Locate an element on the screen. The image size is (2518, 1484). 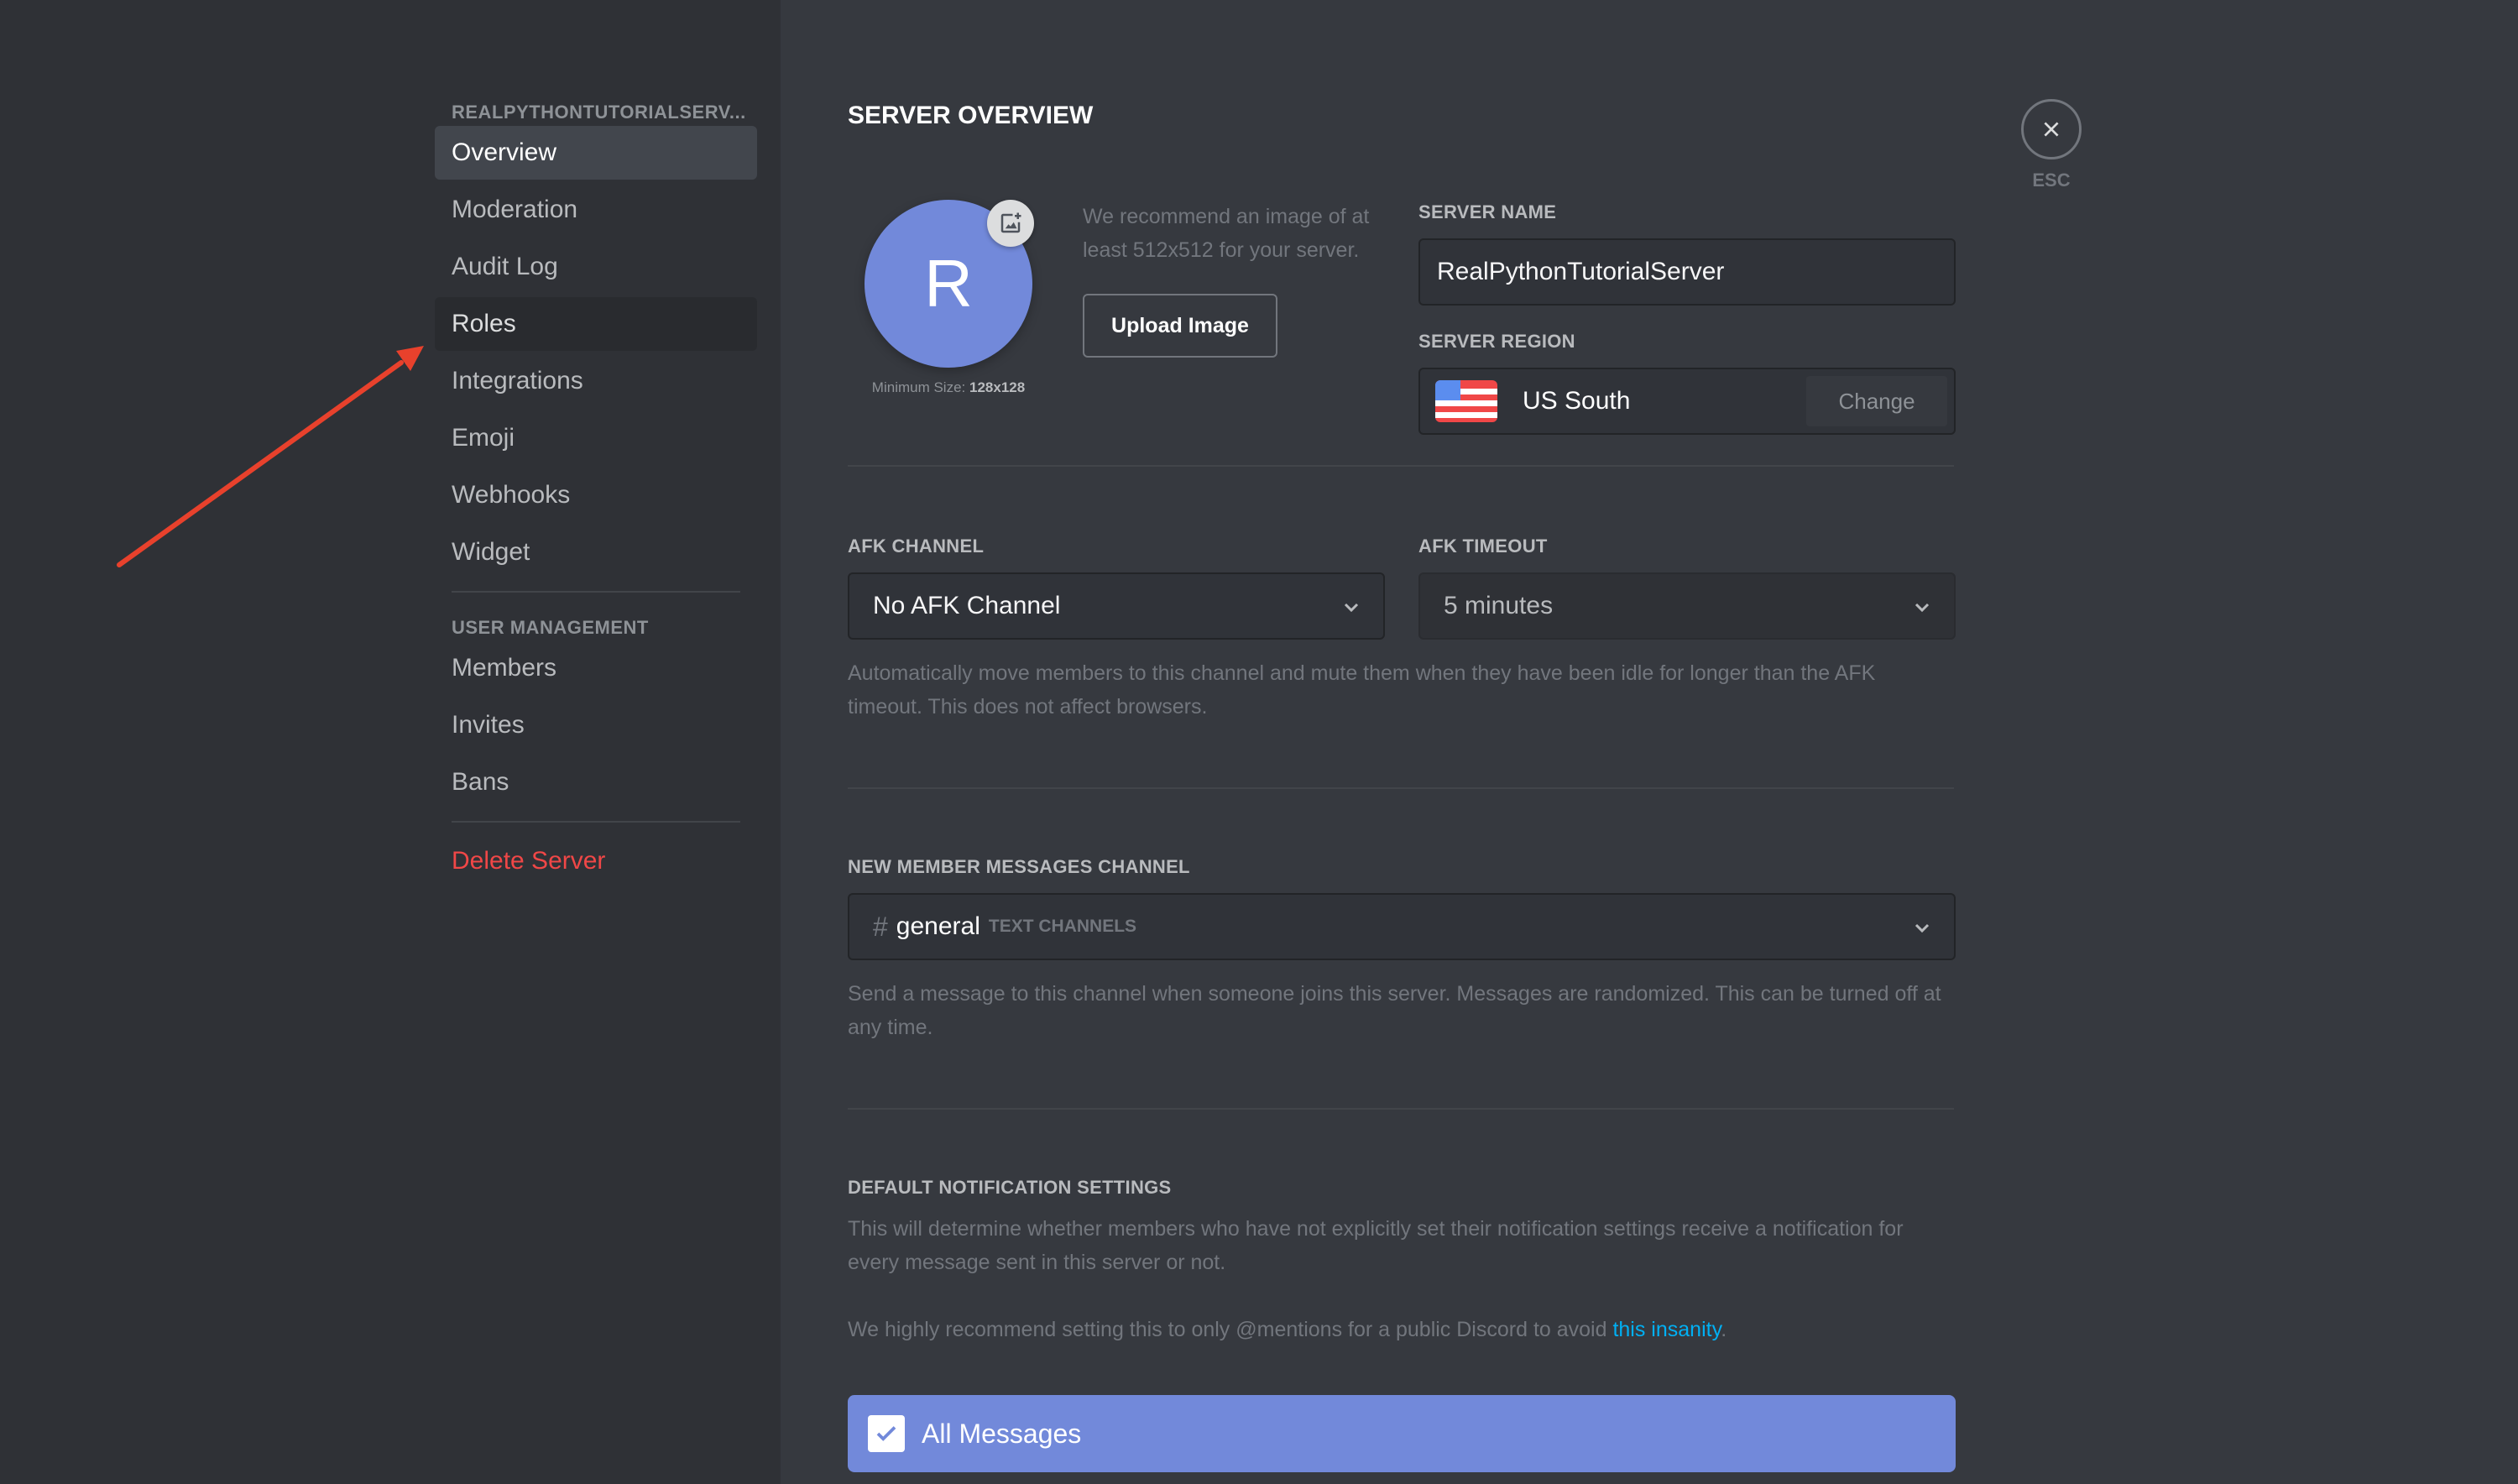
page-title: SERVER OVERVIEW is located at coordinates (971, 115).